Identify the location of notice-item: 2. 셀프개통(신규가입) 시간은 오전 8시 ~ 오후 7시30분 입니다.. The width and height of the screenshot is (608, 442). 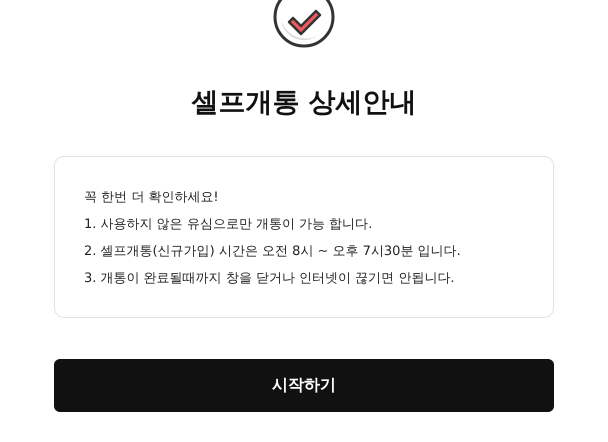
(273, 252).